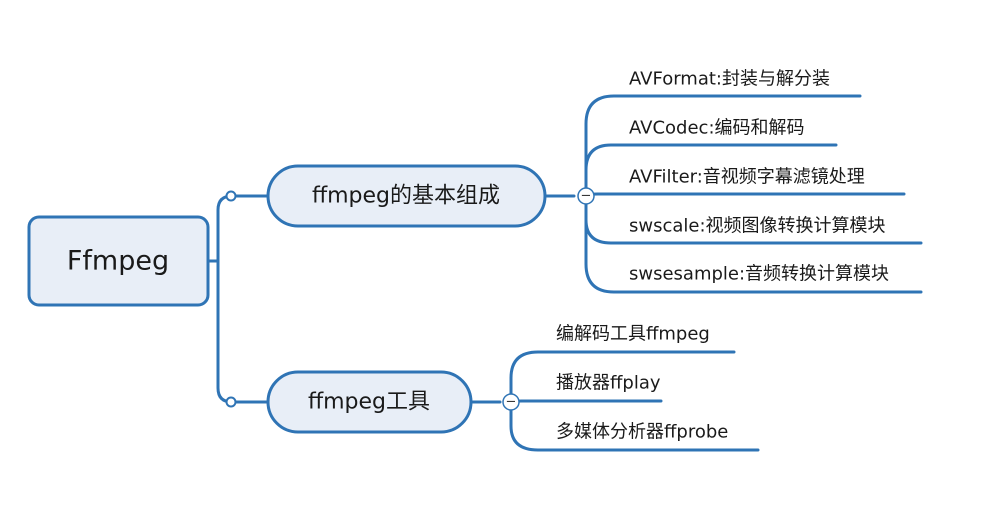 The height and width of the screenshot is (532, 1003). Describe the element at coordinates (757, 226) in the screenshot. I see `leaf-swscale: swscale:视频图像转换计算模块` at that location.